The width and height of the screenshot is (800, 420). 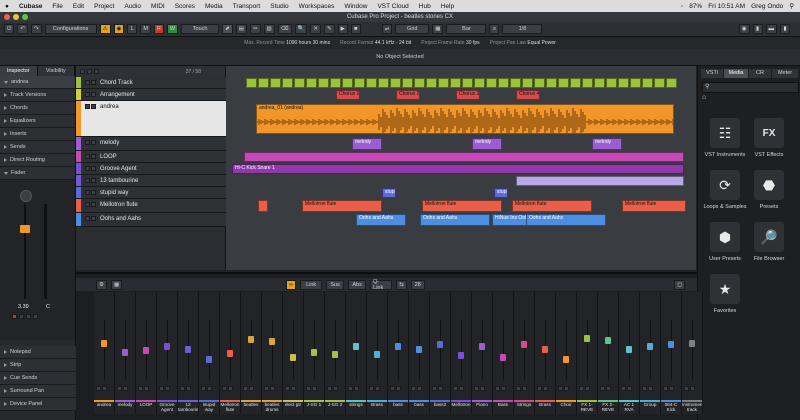 I want to click on track-name: Chord Track, so click(x=114, y=81).